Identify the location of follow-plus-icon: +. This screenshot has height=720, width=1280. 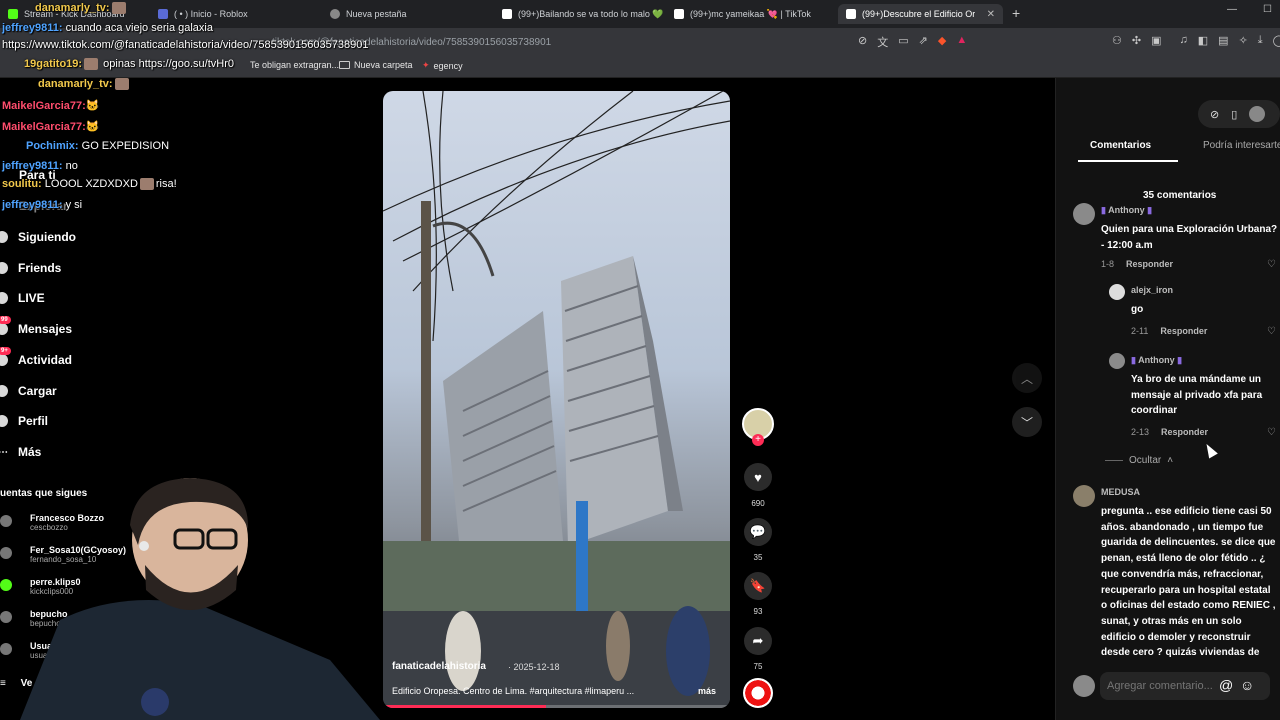
(758, 440).